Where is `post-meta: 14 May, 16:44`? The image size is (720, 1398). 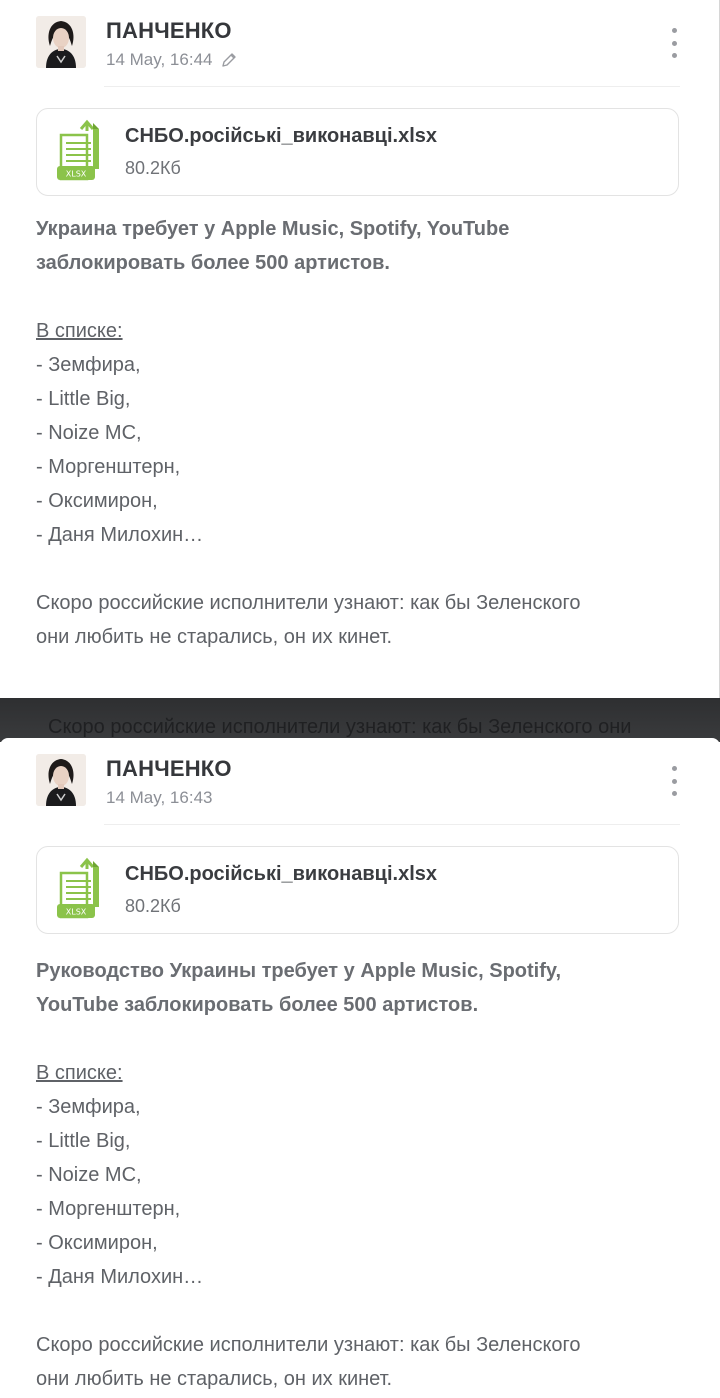 post-meta: 14 May, 16:44 is located at coordinates (172, 60).